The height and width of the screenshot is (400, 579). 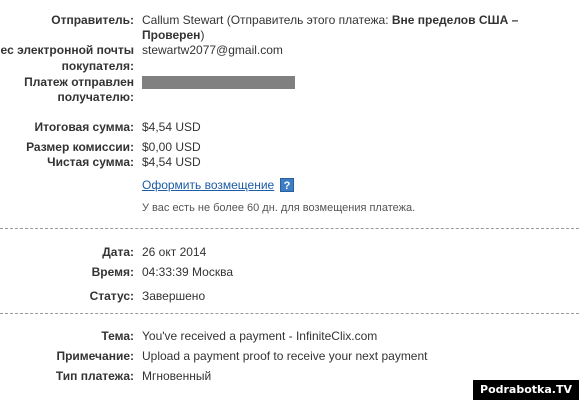 I want to click on recipient-label-line1: Платеж отправлен, so click(x=79, y=82).